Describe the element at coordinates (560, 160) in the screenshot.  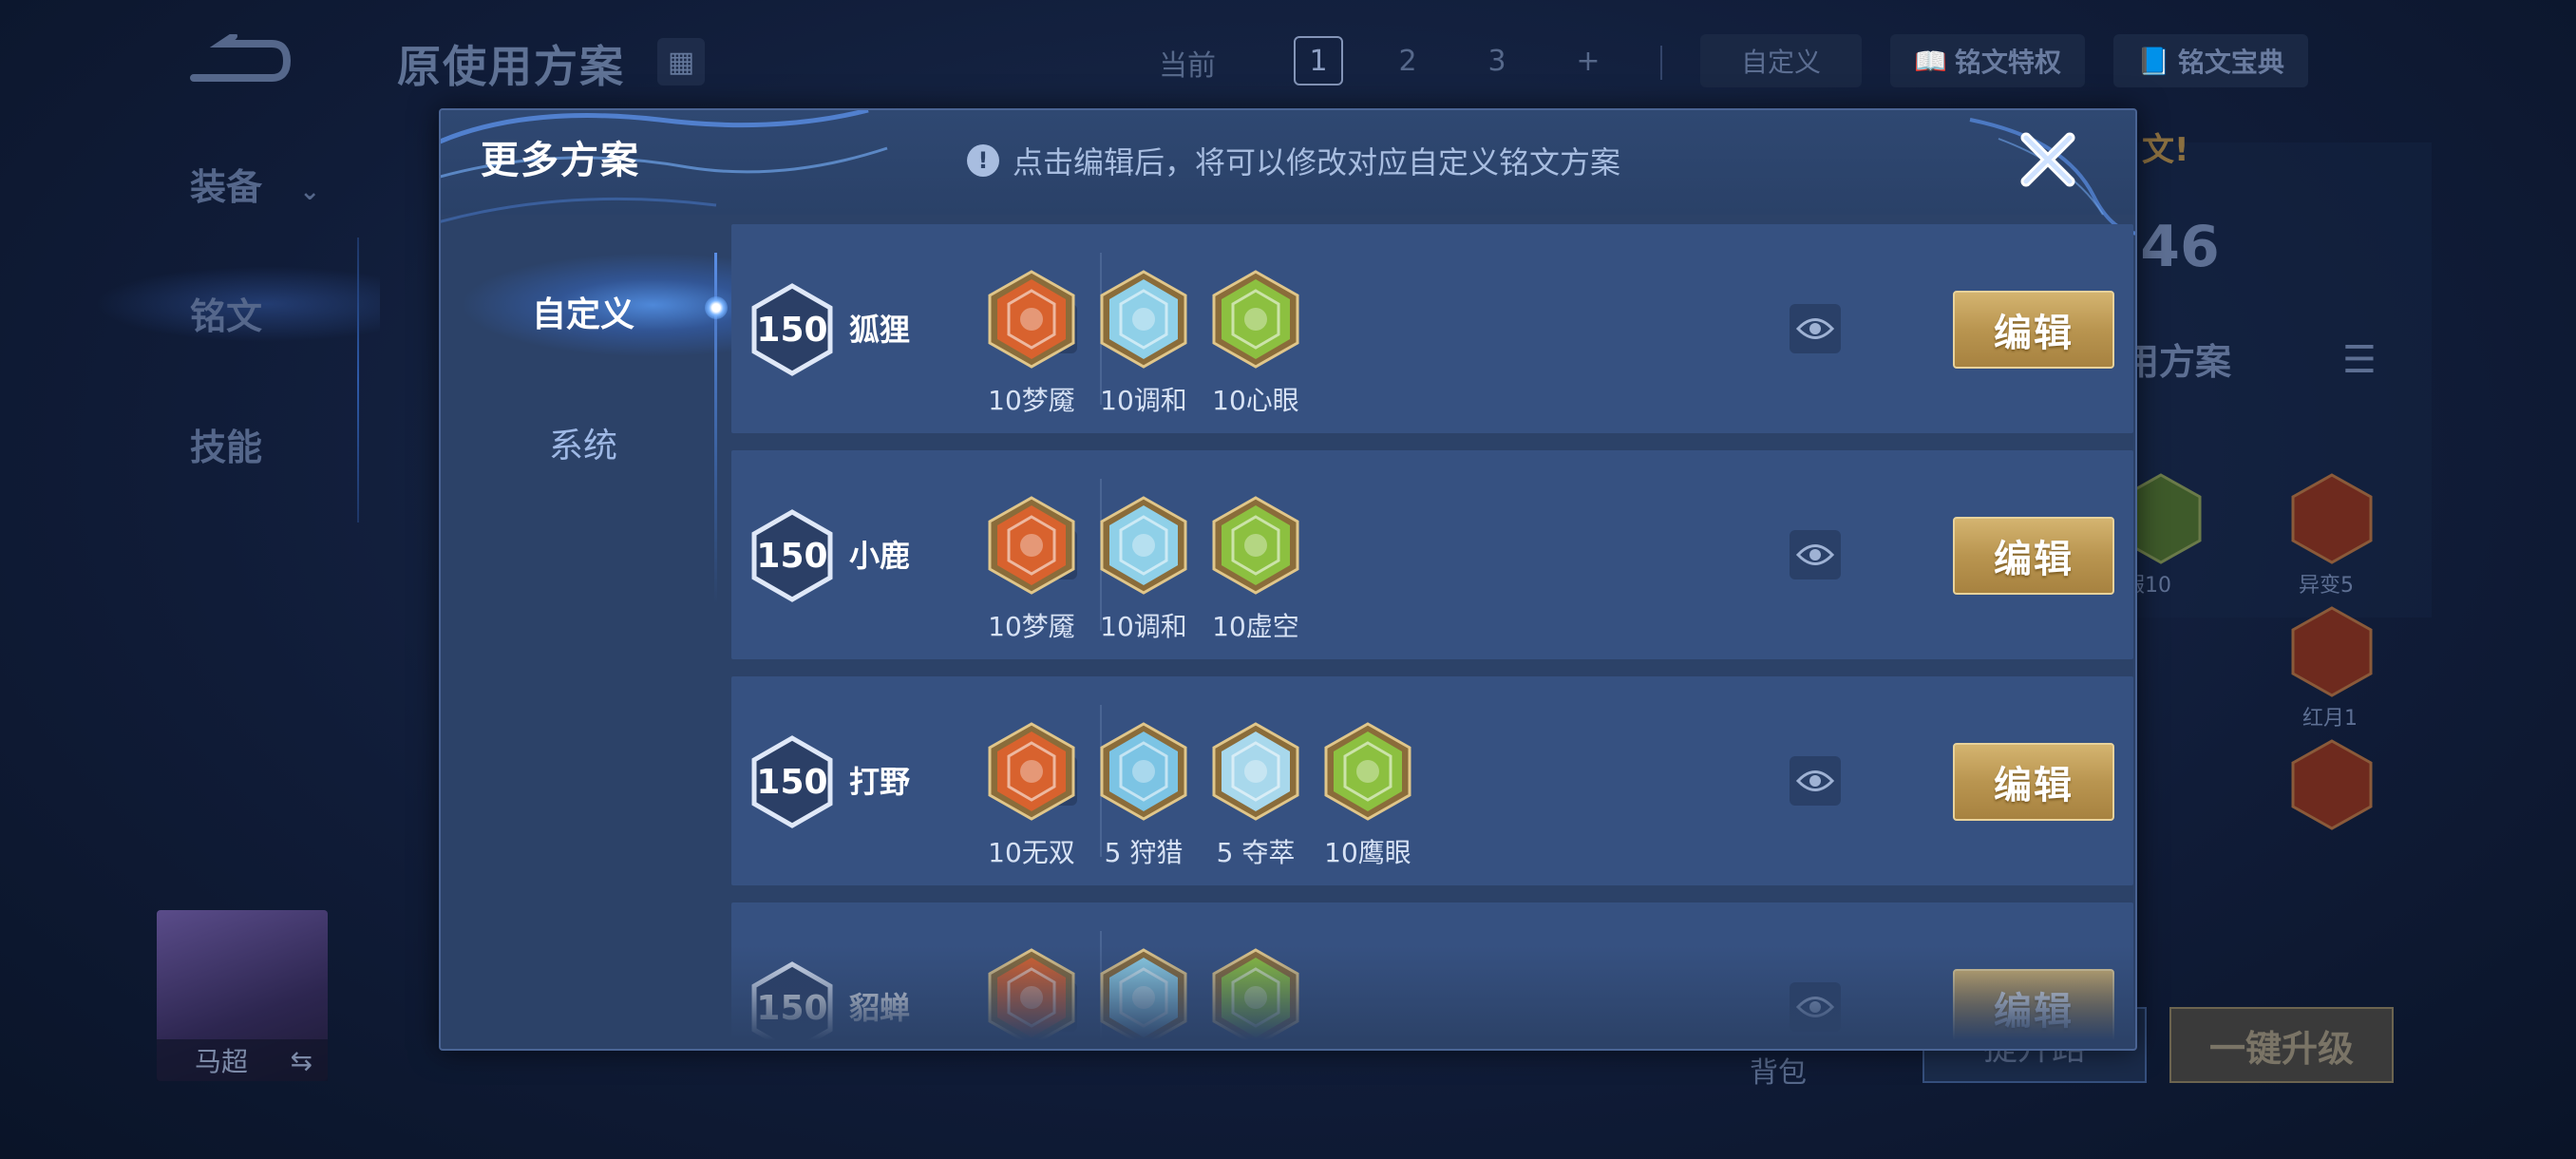
I see `modal-title: 更多方案` at that location.